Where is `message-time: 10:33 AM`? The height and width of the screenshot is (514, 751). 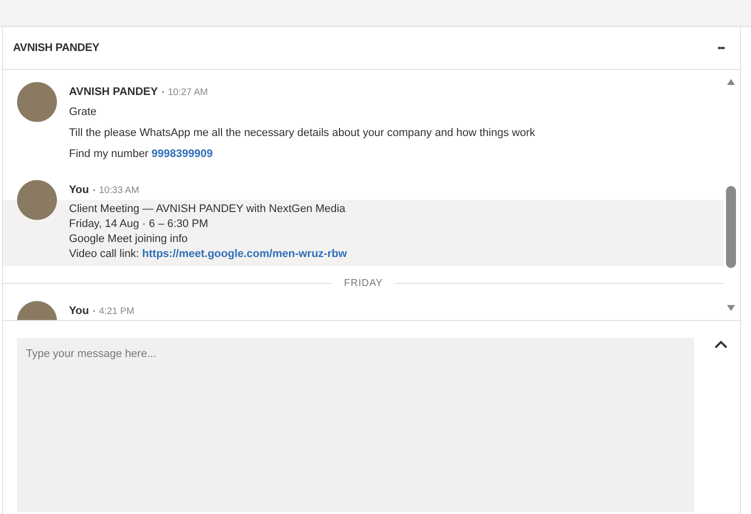
message-time: 10:33 AM is located at coordinates (119, 190).